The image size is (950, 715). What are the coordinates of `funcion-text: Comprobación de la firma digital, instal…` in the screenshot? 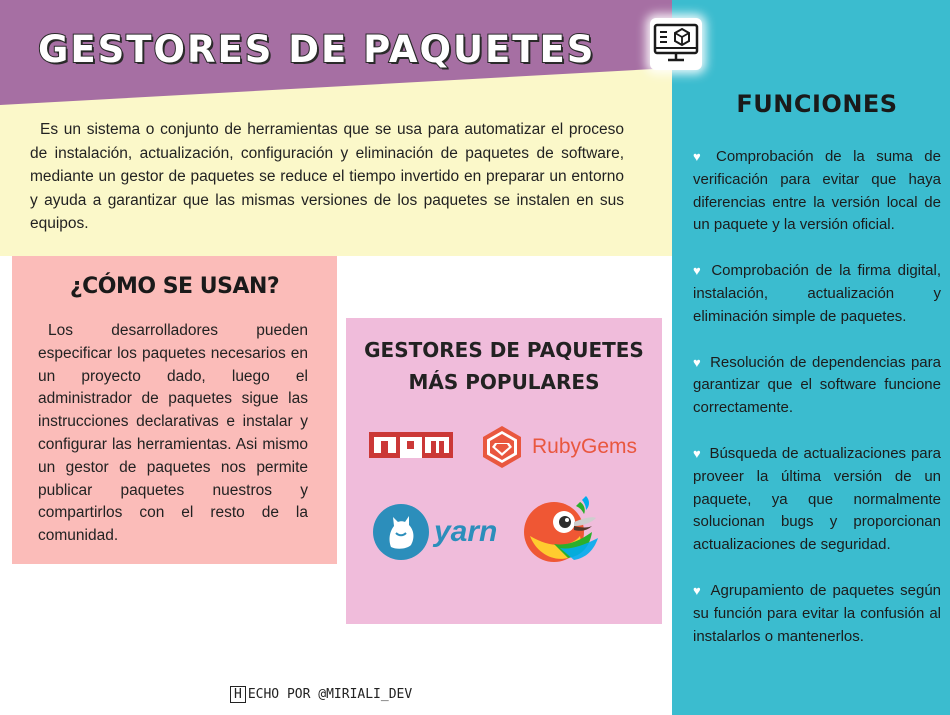 It's located at (817, 293).